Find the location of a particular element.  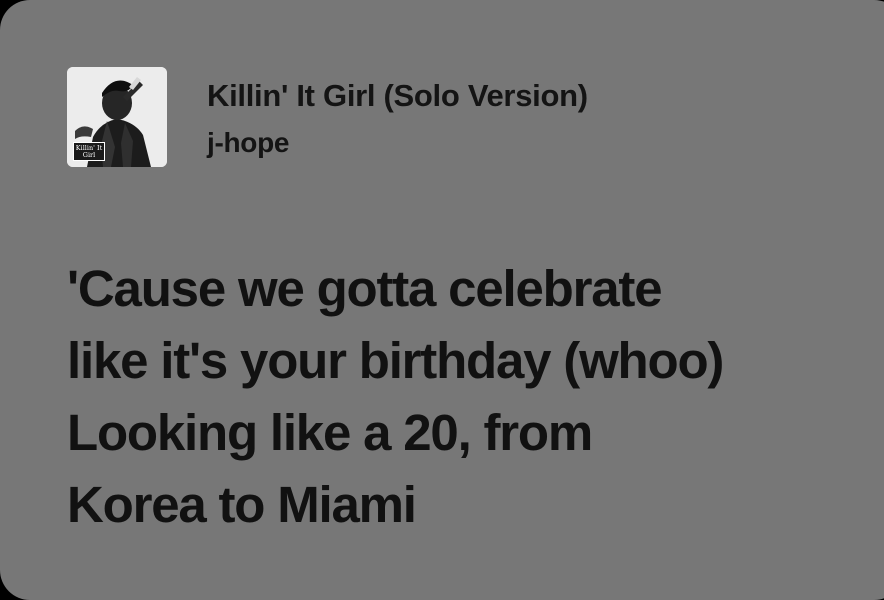

track-artist: j-hope is located at coordinates (248, 142).